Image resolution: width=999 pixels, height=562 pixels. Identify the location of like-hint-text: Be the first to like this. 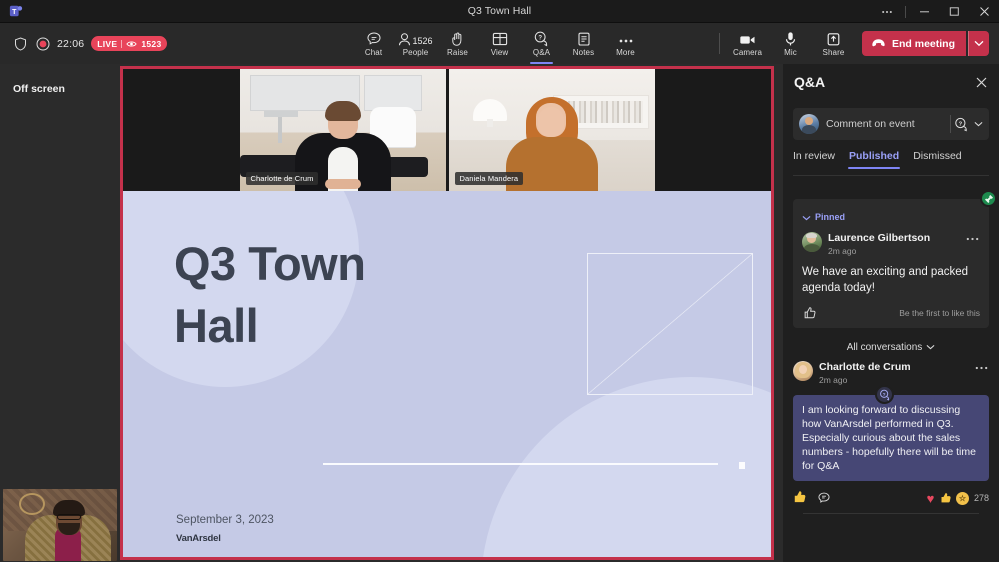
(939, 313).